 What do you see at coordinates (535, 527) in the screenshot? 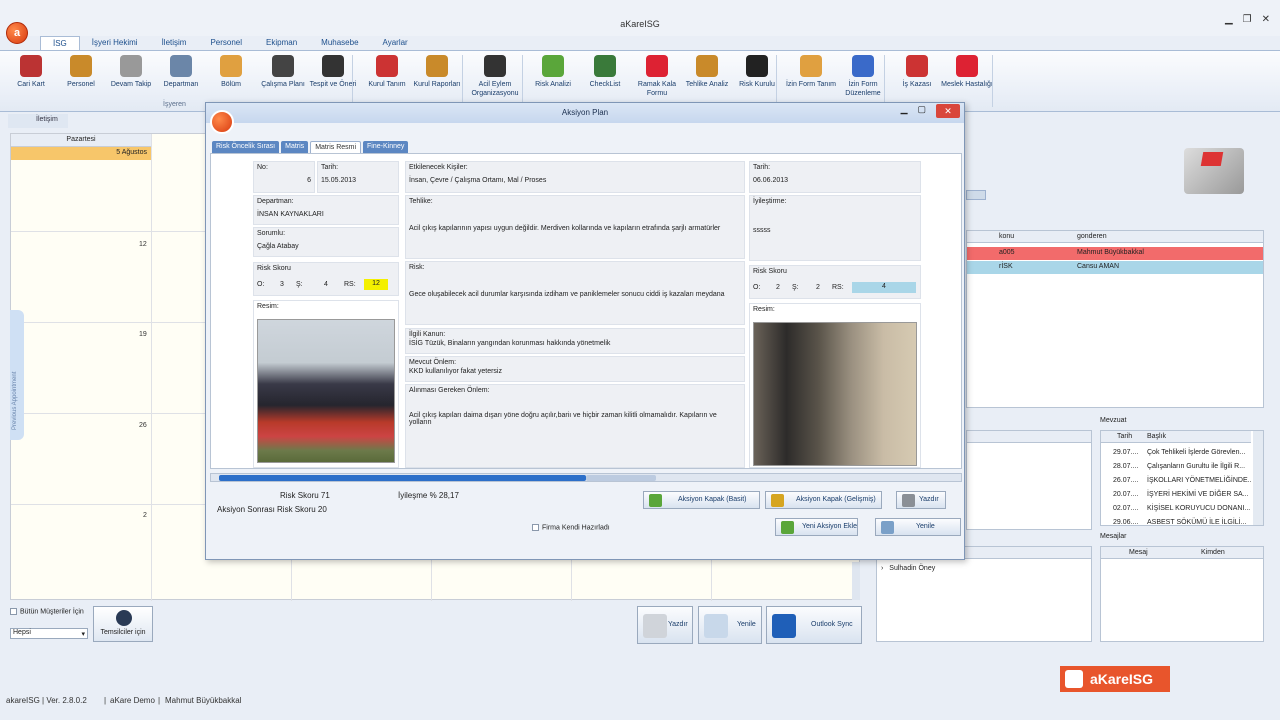
I see `firm-prepared-checkbox` at bounding box center [535, 527].